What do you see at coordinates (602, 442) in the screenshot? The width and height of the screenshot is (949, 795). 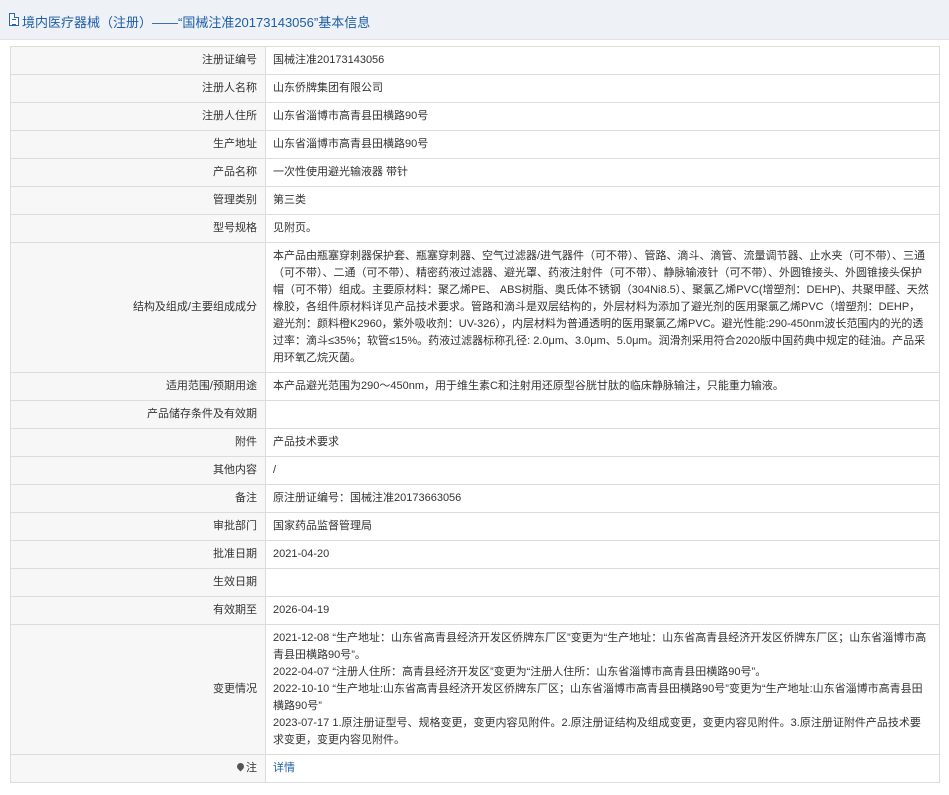 I see `value-attachment: 产品技术要求` at bounding box center [602, 442].